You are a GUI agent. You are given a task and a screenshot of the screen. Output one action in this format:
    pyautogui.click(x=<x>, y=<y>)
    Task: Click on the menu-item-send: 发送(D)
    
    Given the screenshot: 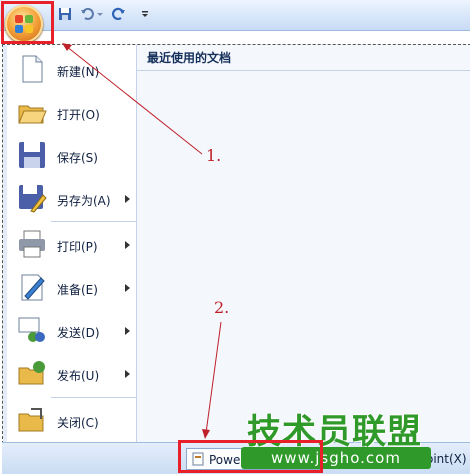 What is the action you would take?
    pyautogui.click(x=72, y=331)
    